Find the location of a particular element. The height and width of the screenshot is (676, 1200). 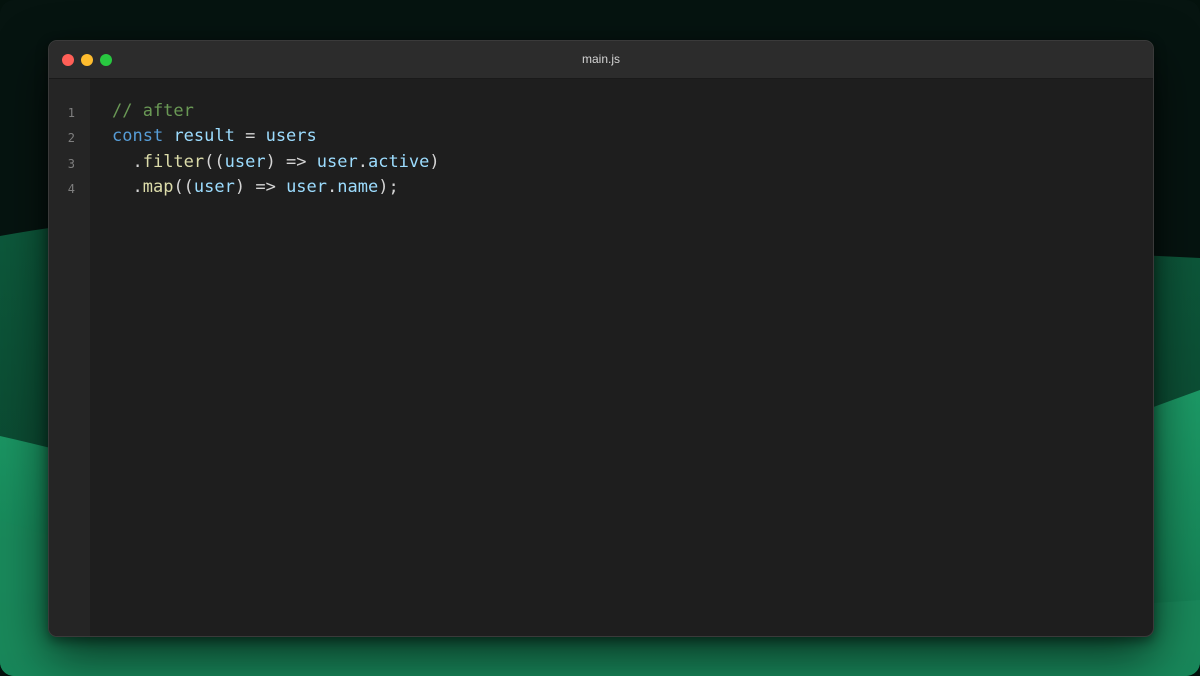

code-token: = is located at coordinates (250, 136).